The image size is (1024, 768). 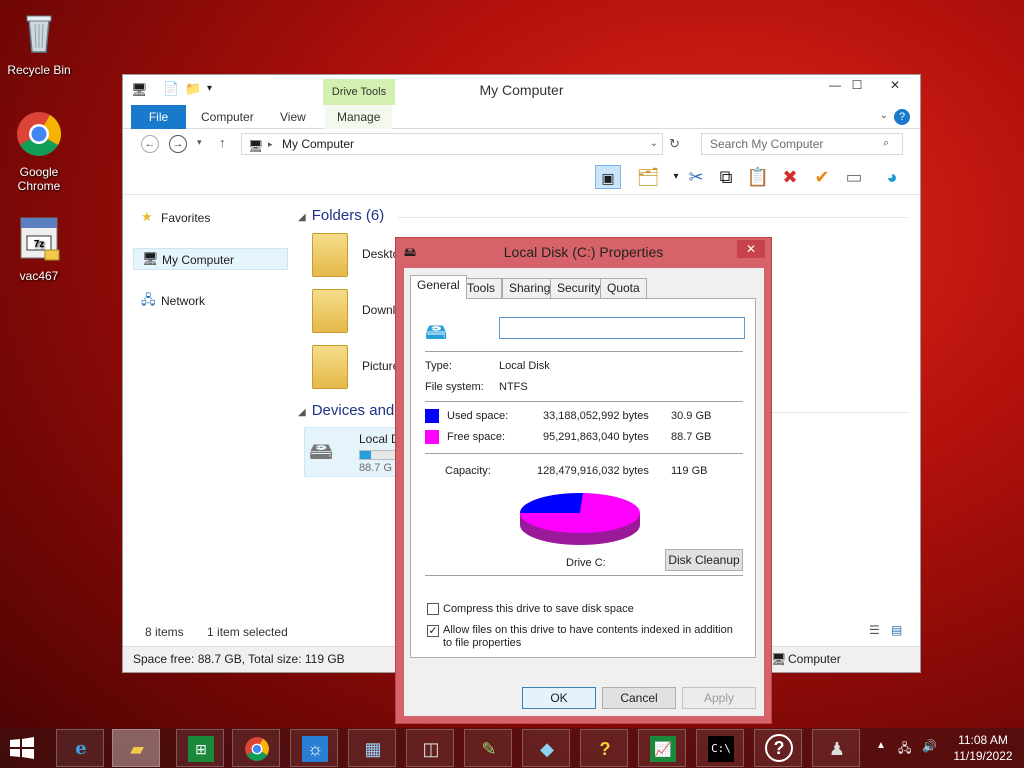 What do you see at coordinates (904, 749) in the screenshot?
I see `network-tray-icon: 🖧` at bounding box center [904, 749].